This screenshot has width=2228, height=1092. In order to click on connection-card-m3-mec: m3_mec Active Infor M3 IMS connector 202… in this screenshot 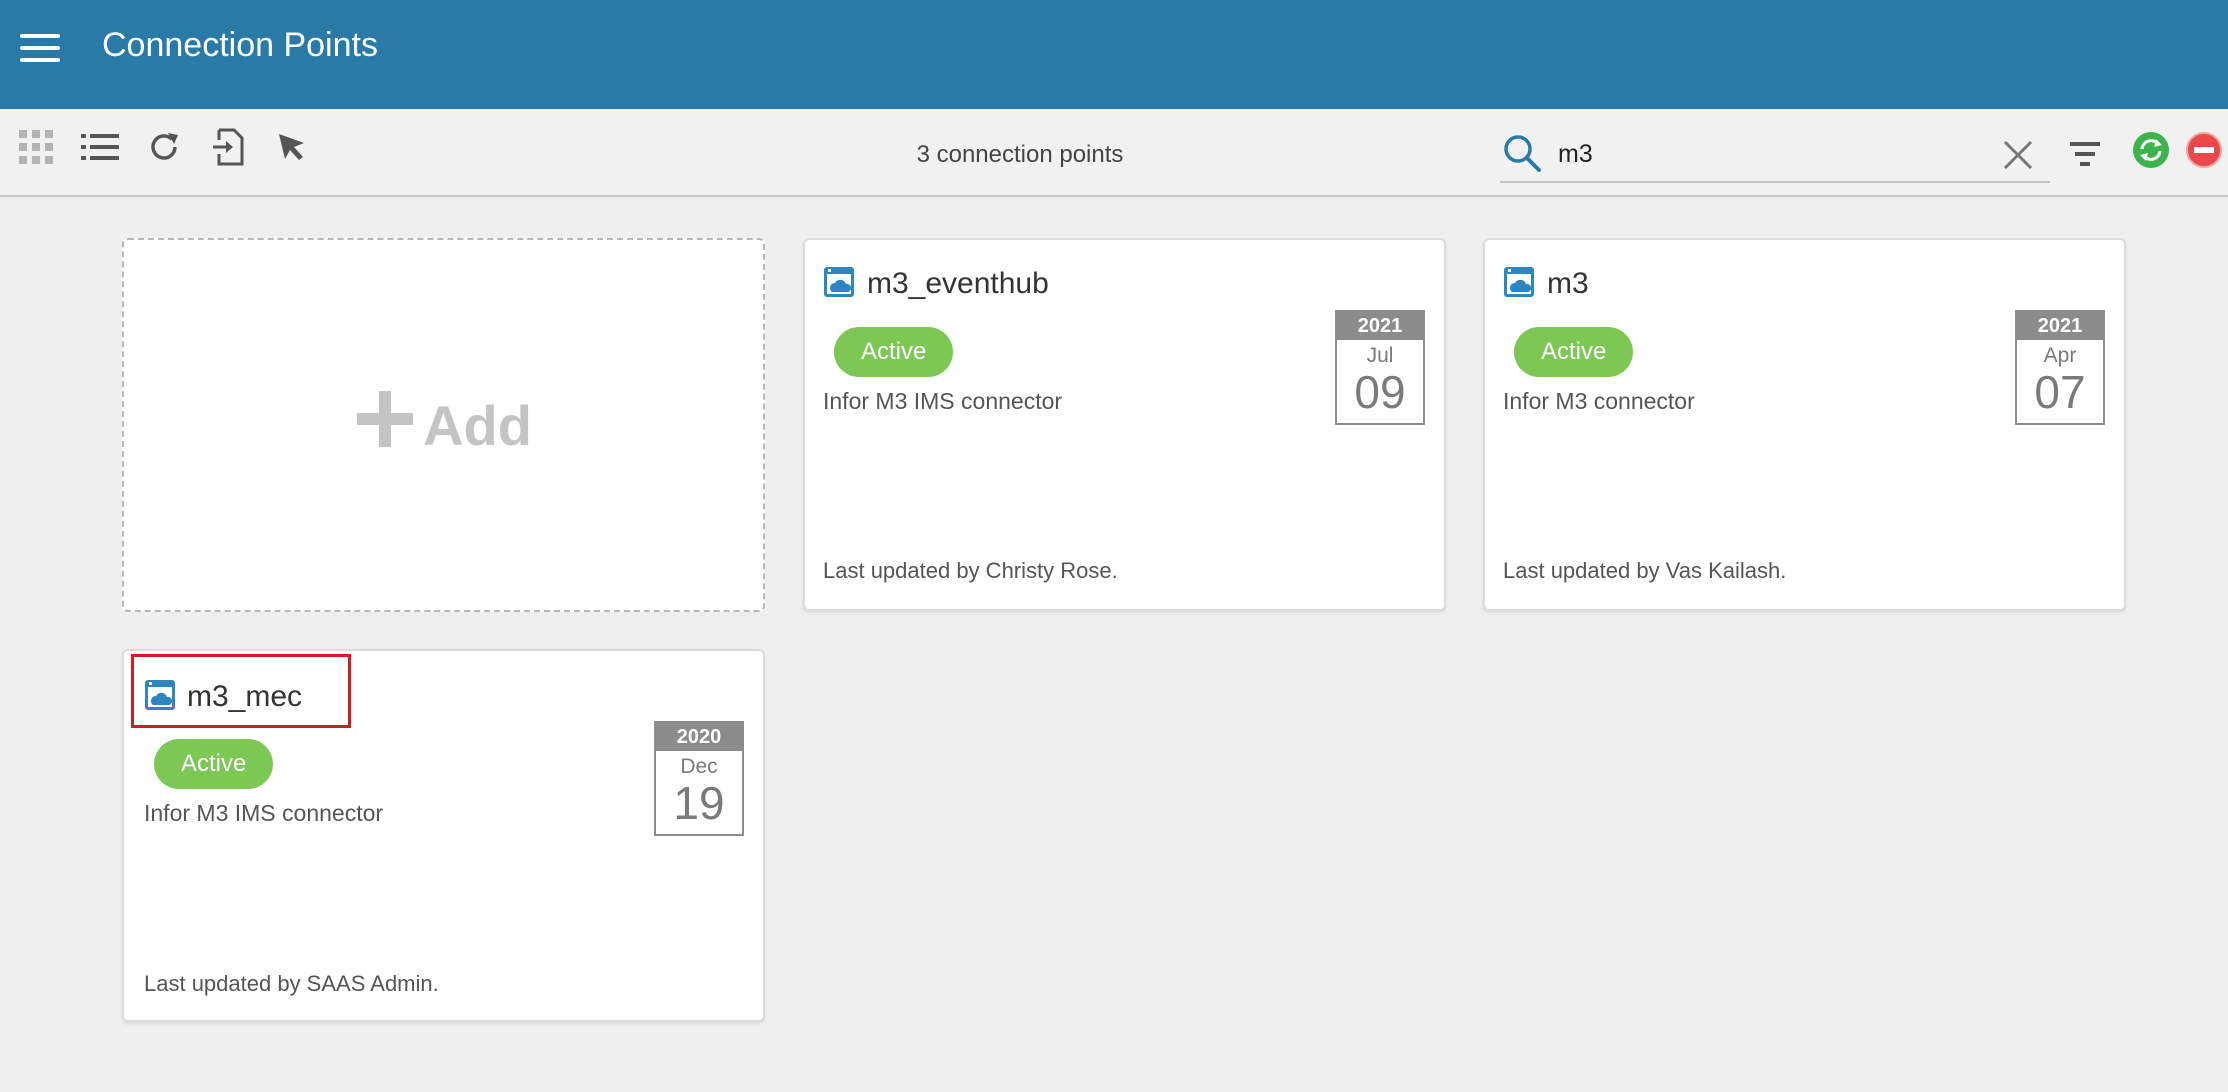, I will do `click(443, 835)`.